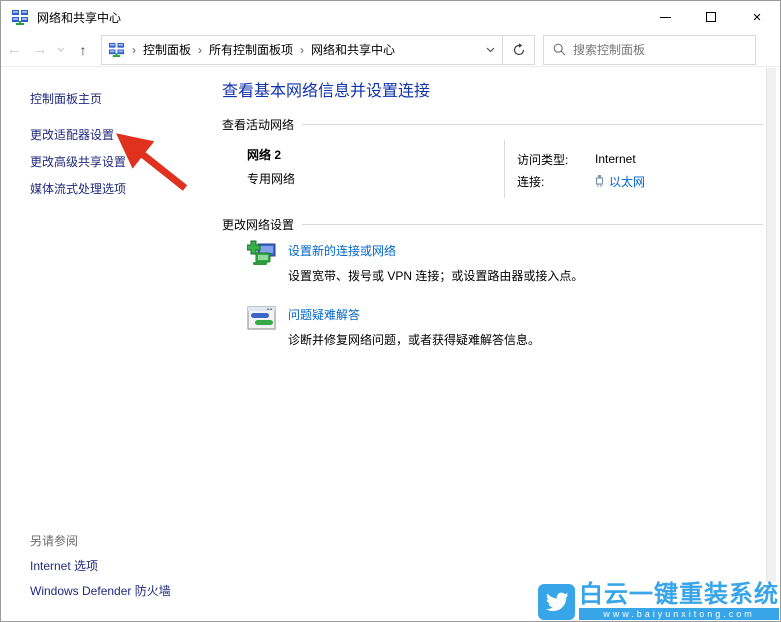 The height and width of the screenshot is (622, 781). I want to click on setup-connection-link: 设置新的连接或网络, so click(342, 250).